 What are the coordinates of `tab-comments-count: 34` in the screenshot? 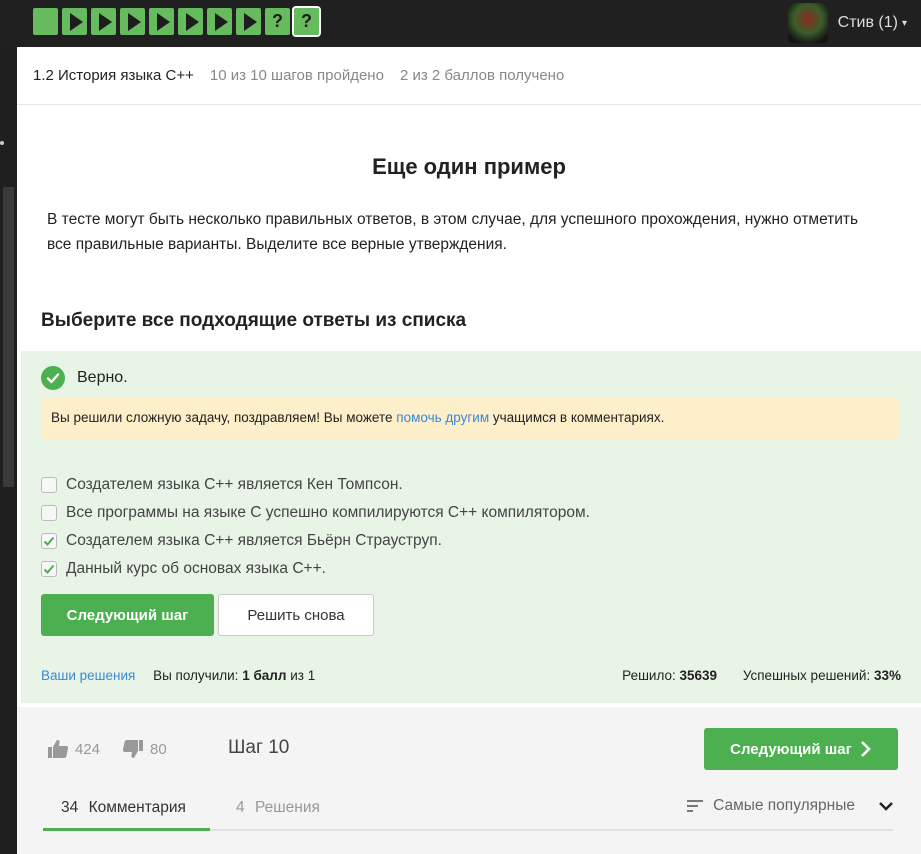 It's located at (70, 807).